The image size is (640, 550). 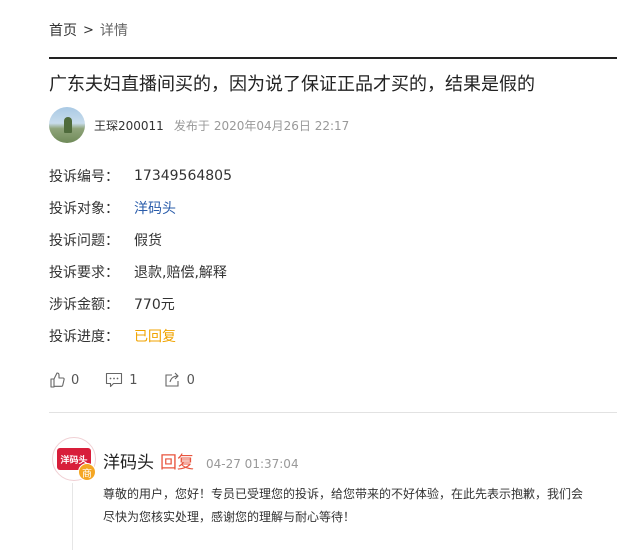 What do you see at coordinates (191, 125) in the screenshot?
I see `publish-prefix: 发布于` at bounding box center [191, 125].